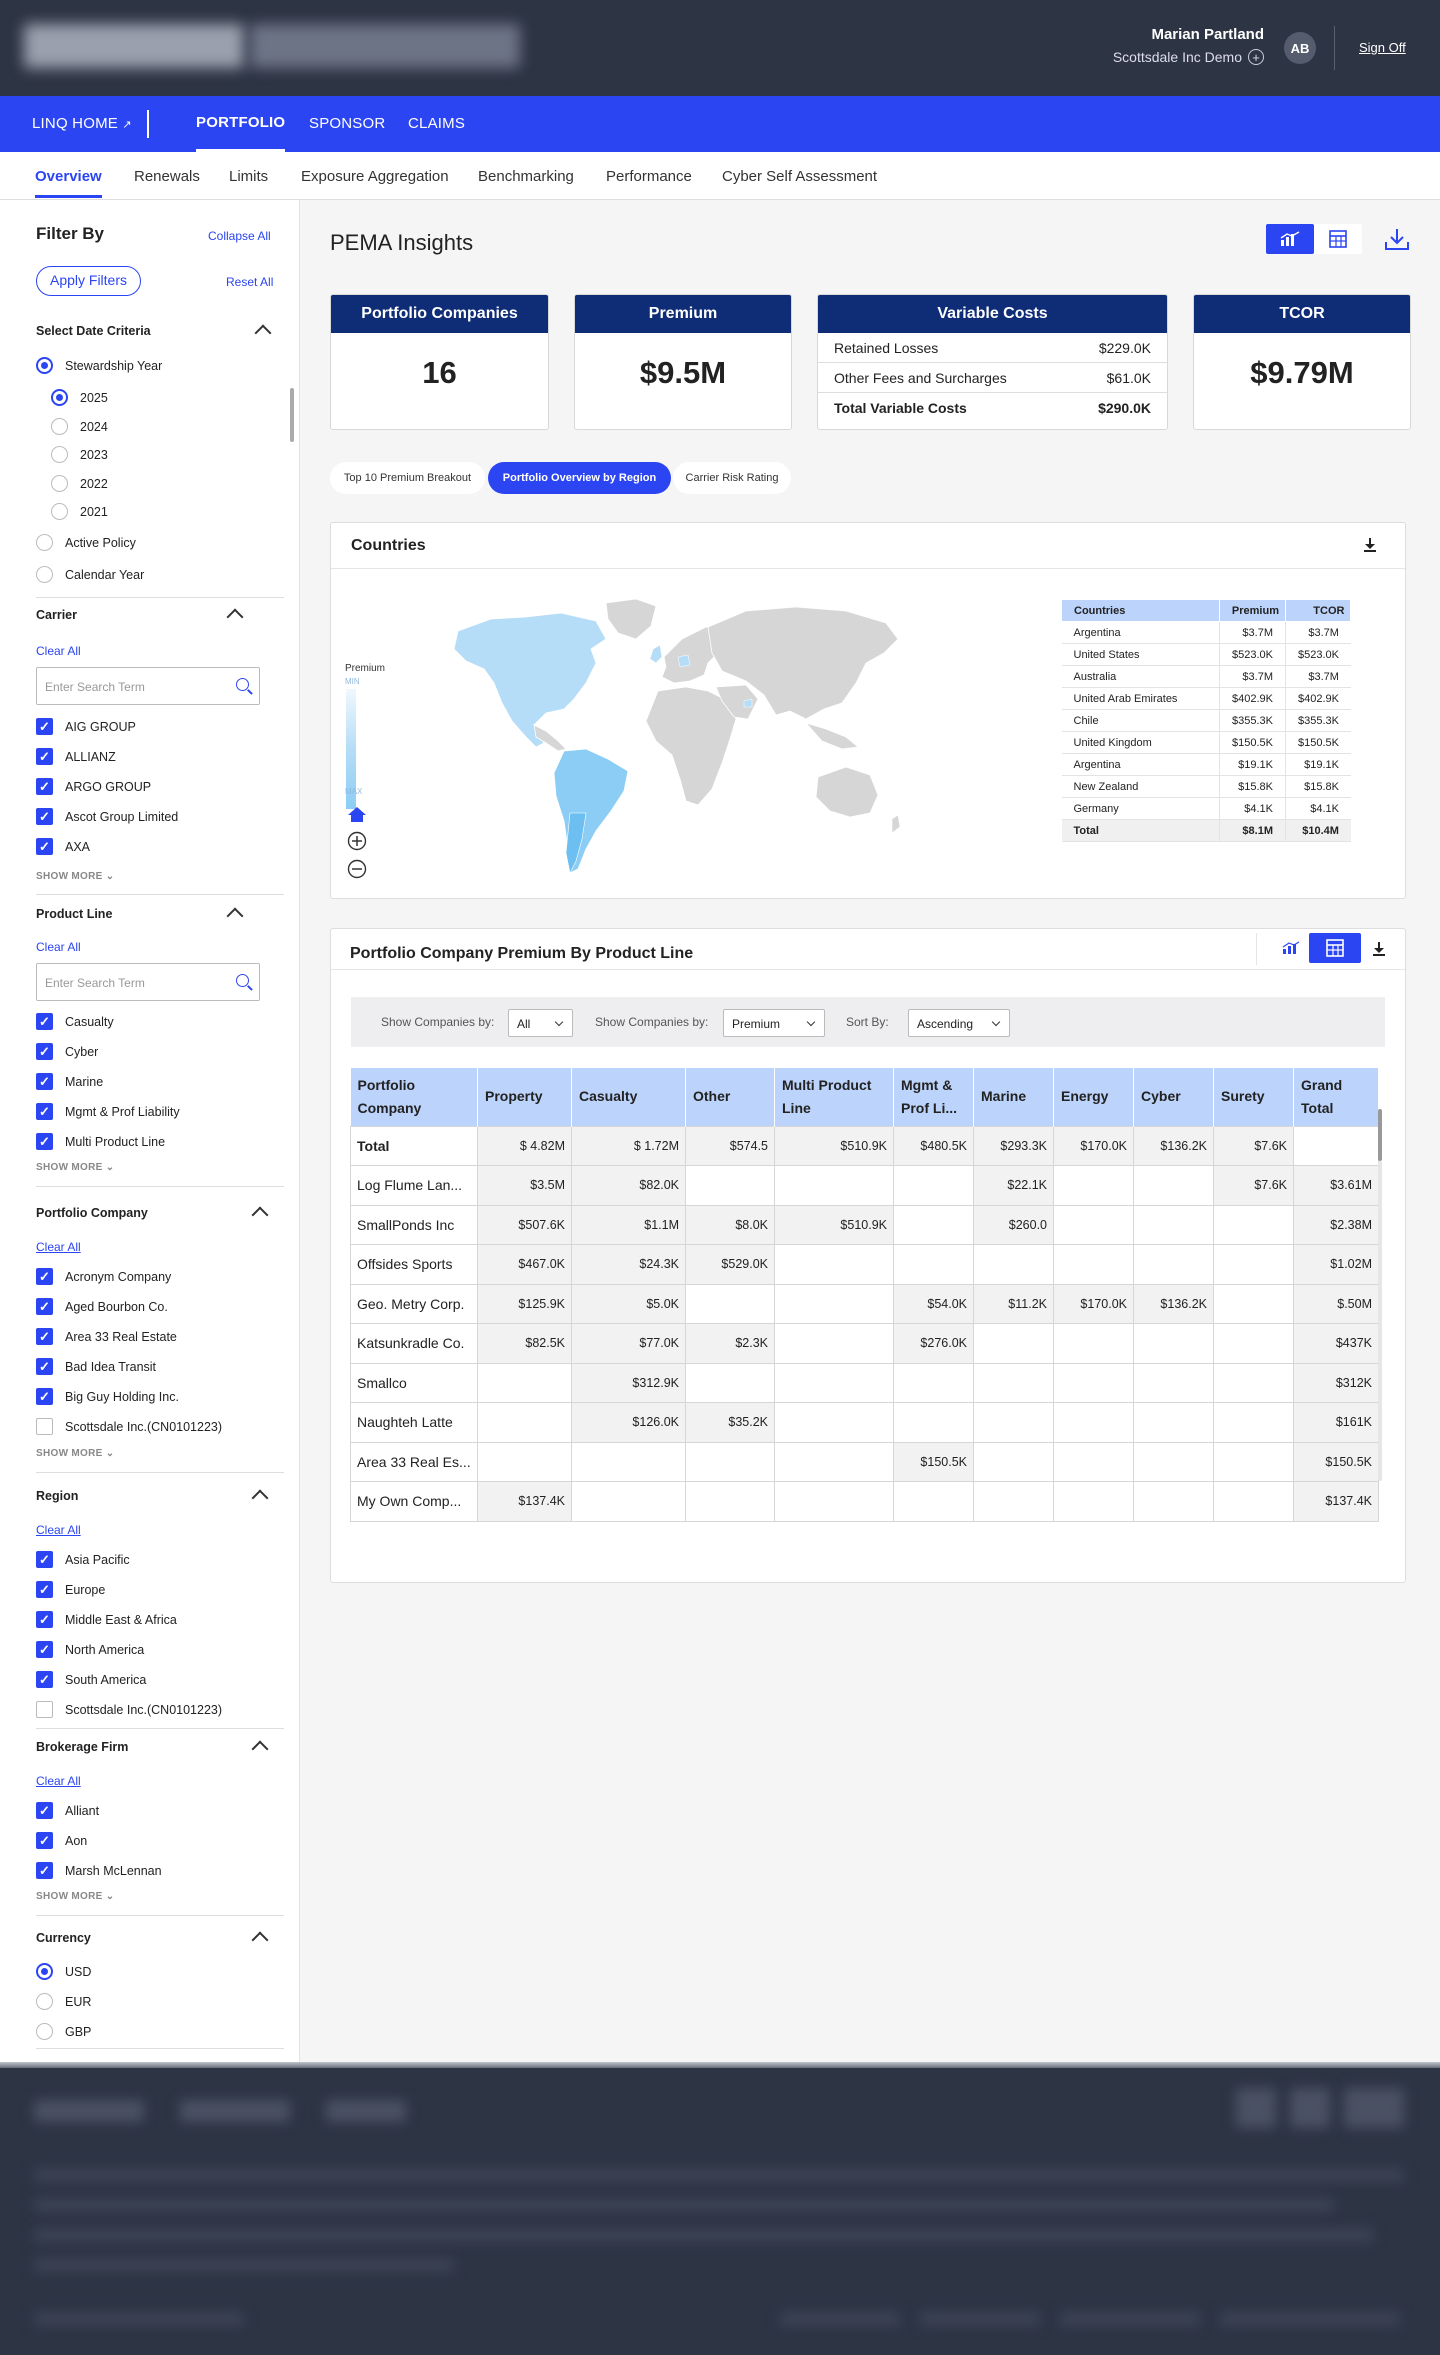 This screenshot has height=2355, width=1440. What do you see at coordinates (366, 2111) in the screenshot?
I see `footer-link` at bounding box center [366, 2111].